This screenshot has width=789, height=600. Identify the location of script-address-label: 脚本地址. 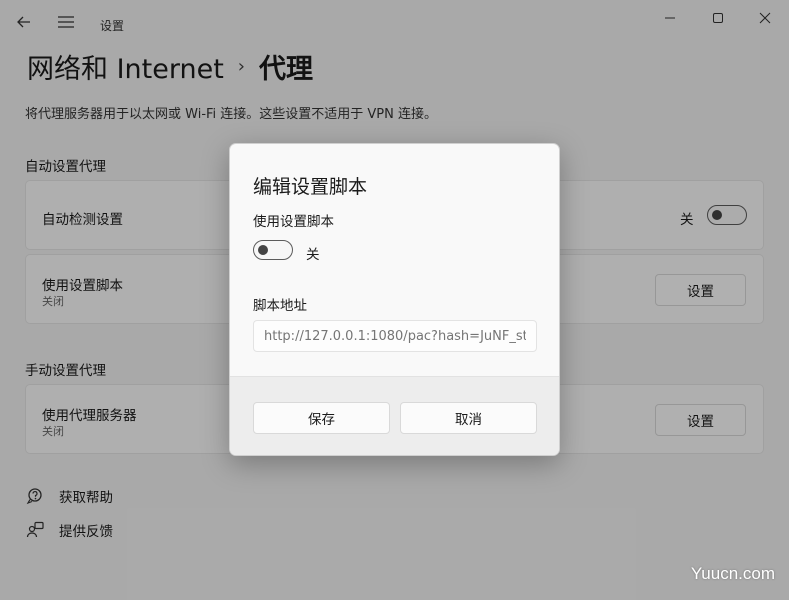
(280, 306).